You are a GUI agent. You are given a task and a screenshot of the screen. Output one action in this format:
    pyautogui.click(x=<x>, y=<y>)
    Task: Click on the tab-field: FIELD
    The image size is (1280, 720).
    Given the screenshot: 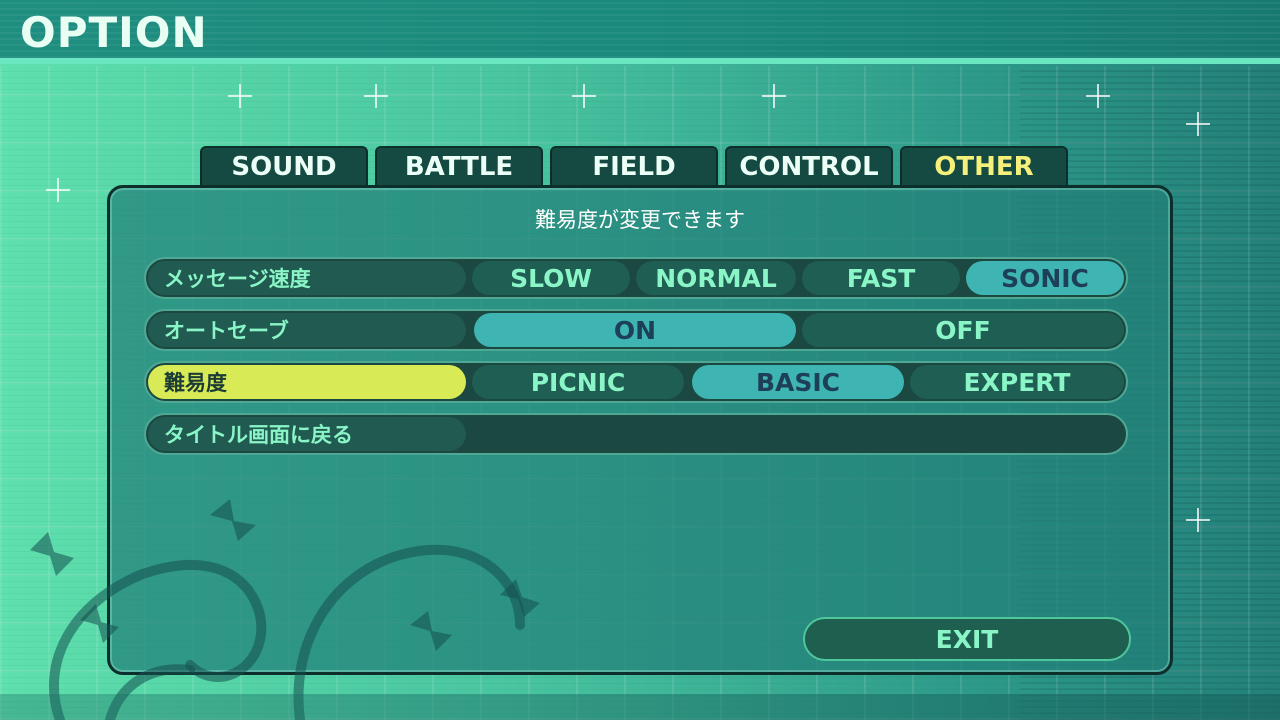 What is the action you would take?
    pyautogui.click(x=634, y=166)
    